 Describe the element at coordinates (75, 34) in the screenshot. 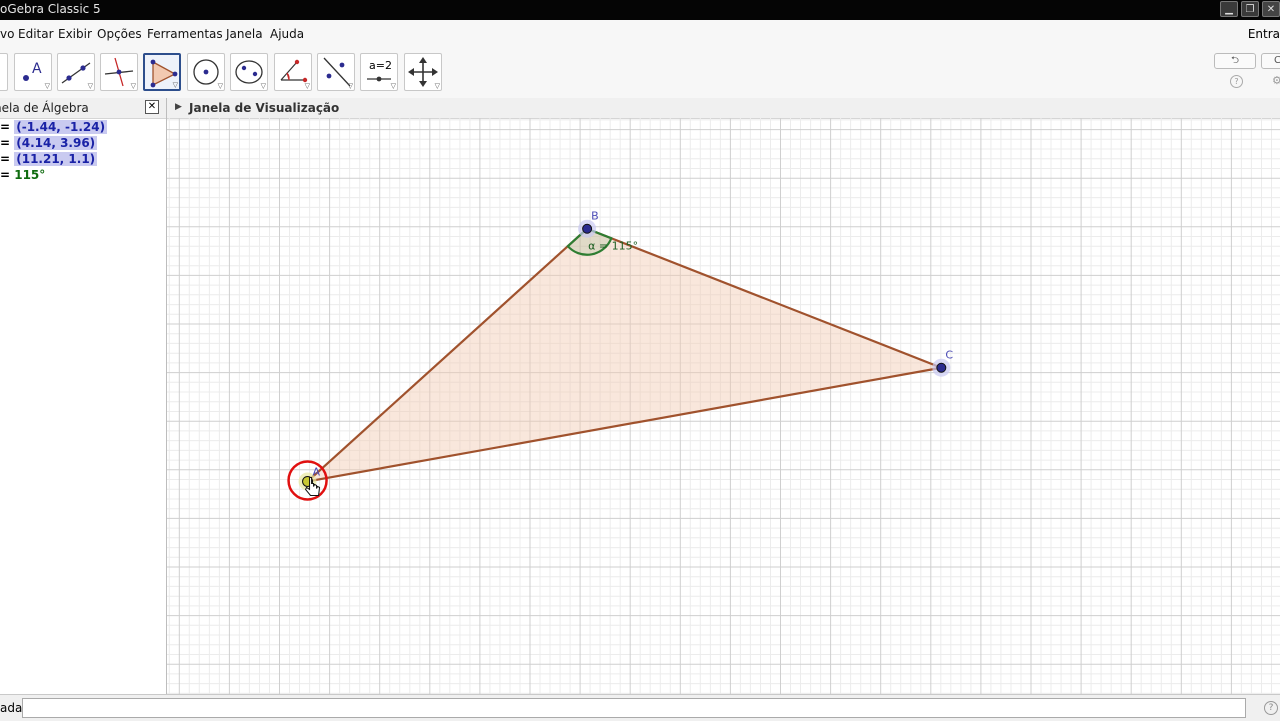

I see `menu-view: Exibir` at that location.